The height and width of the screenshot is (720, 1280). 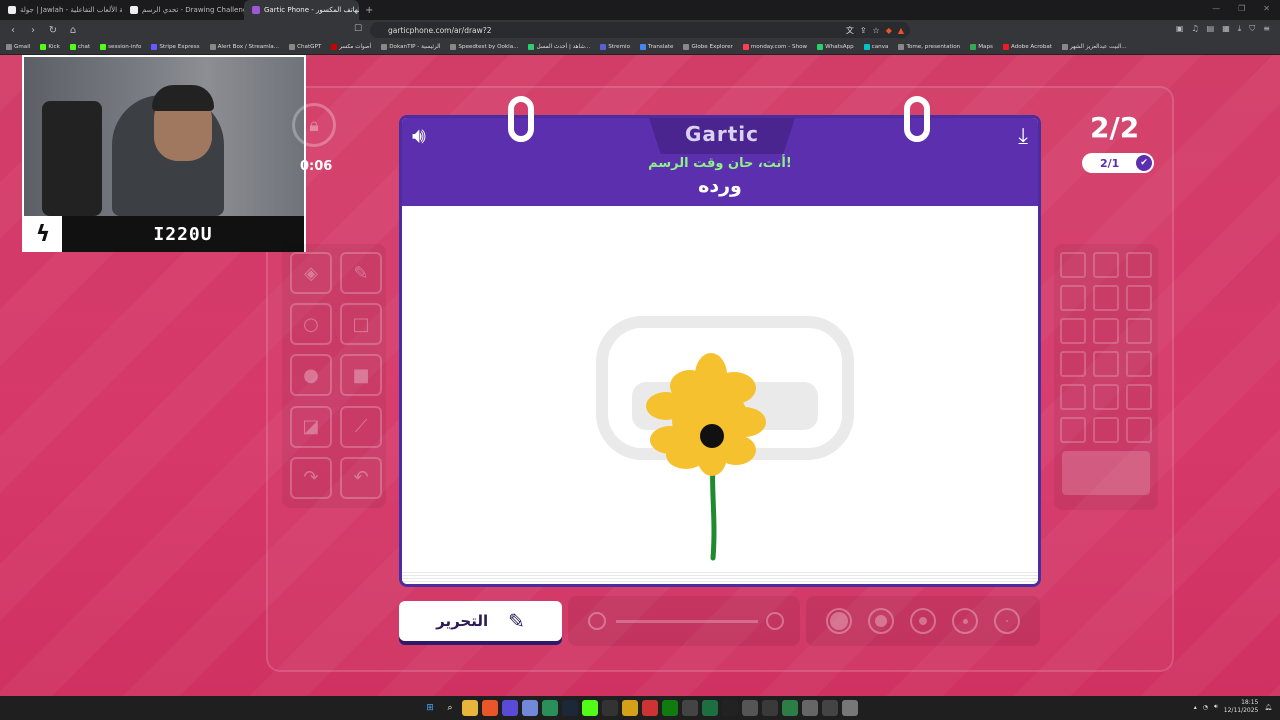 What do you see at coordinates (175, 47) in the screenshot?
I see `bookmark-item: Stripe Express` at bounding box center [175, 47].